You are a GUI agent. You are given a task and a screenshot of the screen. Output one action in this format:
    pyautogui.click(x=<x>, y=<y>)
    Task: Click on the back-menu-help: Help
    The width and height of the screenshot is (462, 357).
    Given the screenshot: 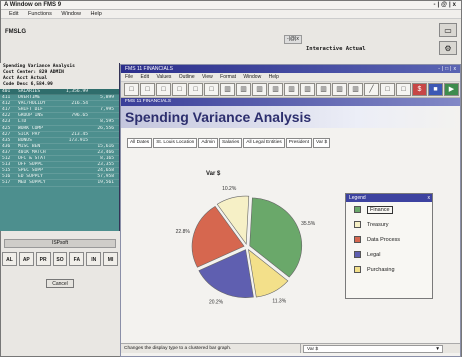 What is the action you would take?
    pyautogui.click(x=96, y=14)
    